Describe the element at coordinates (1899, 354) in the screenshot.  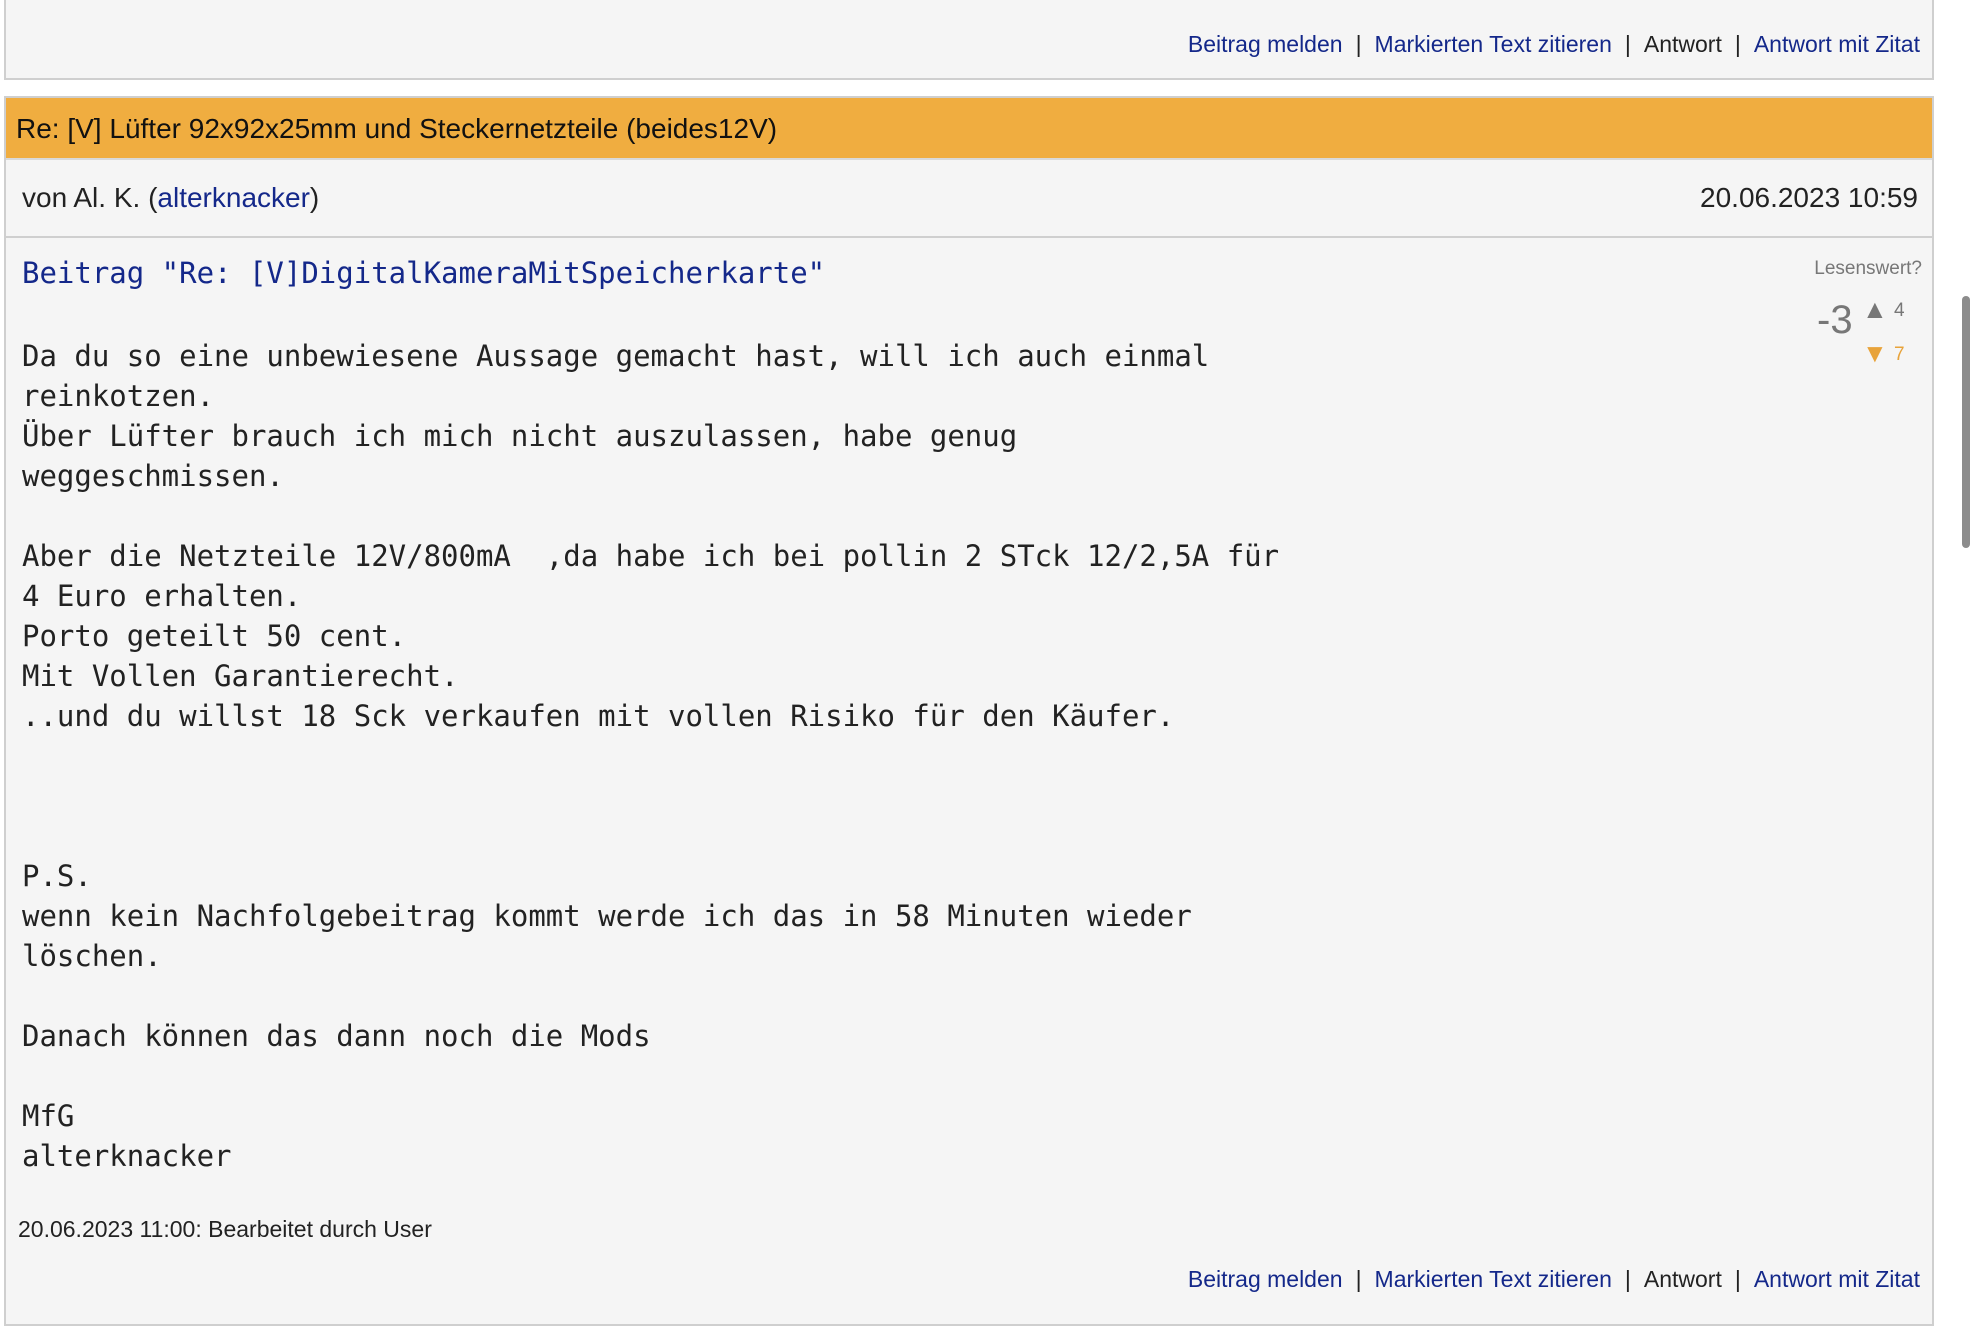
I see `downvote-count: 7` at that location.